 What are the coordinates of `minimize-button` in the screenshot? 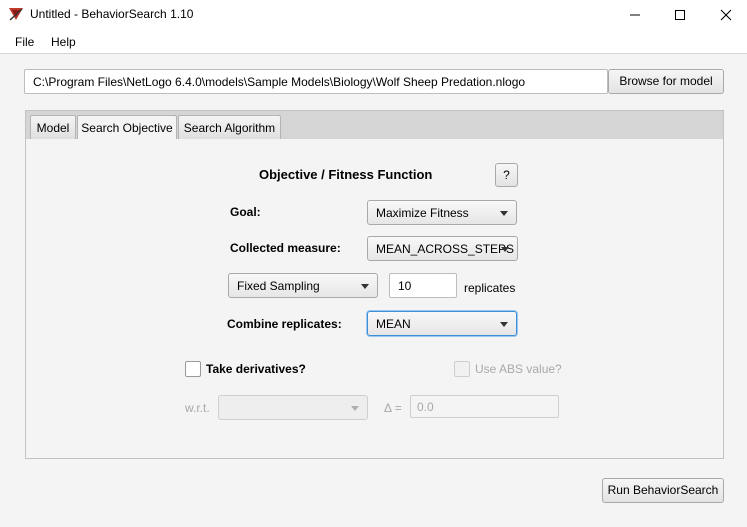 It's located at (635, 15).